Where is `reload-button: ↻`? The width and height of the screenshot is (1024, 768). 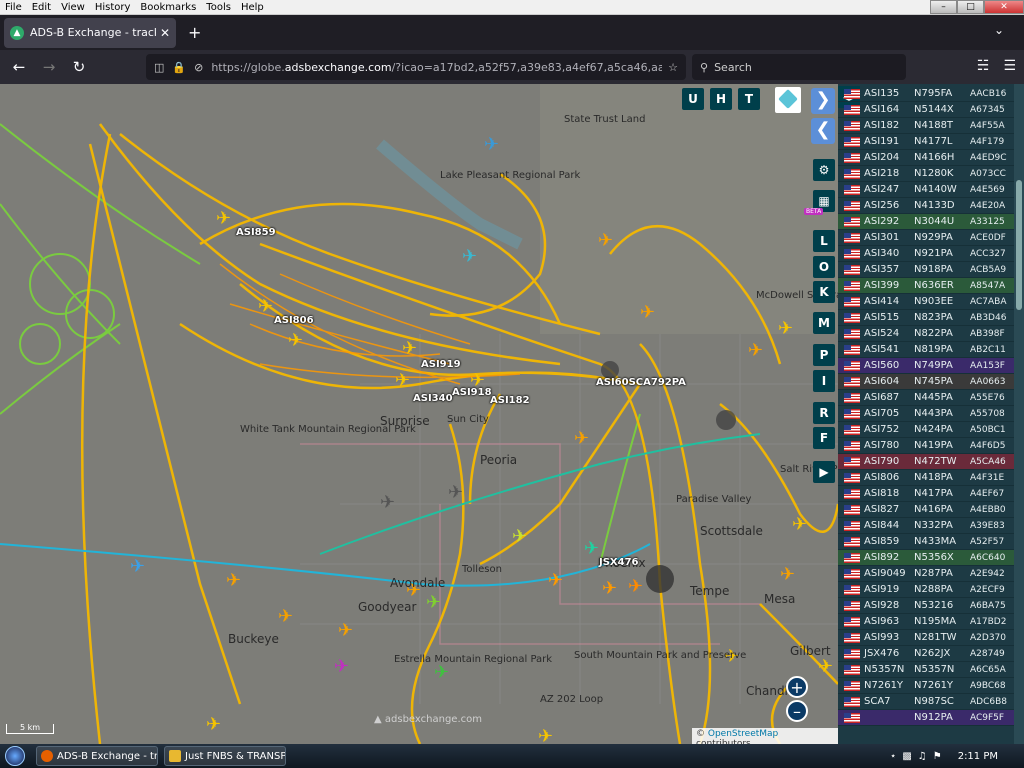 reload-button: ↻ is located at coordinates (79, 67).